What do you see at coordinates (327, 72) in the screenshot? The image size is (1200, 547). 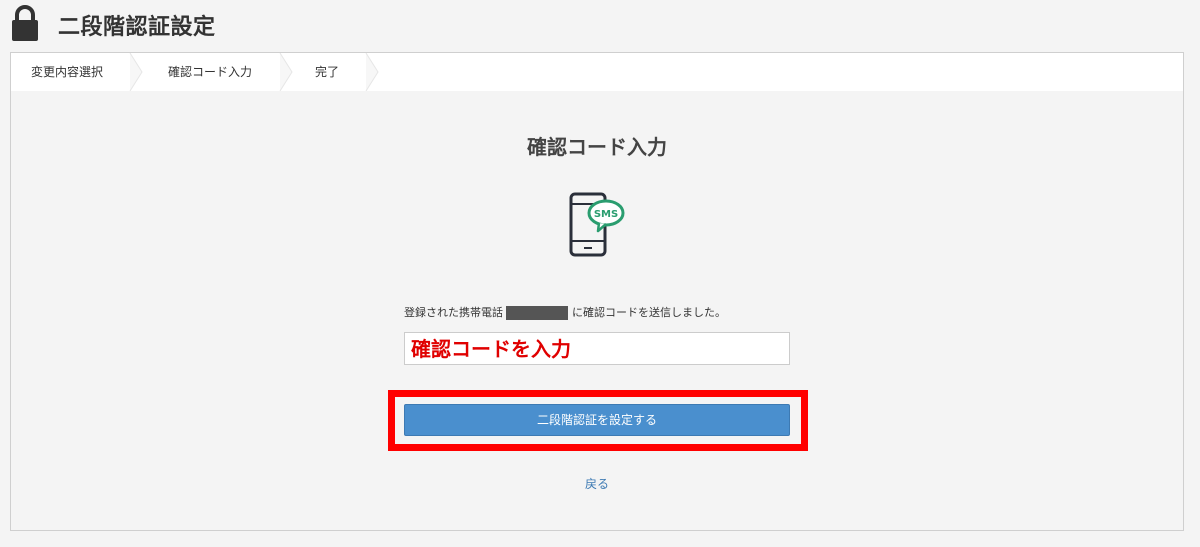 I see `step-complete: 完了` at bounding box center [327, 72].